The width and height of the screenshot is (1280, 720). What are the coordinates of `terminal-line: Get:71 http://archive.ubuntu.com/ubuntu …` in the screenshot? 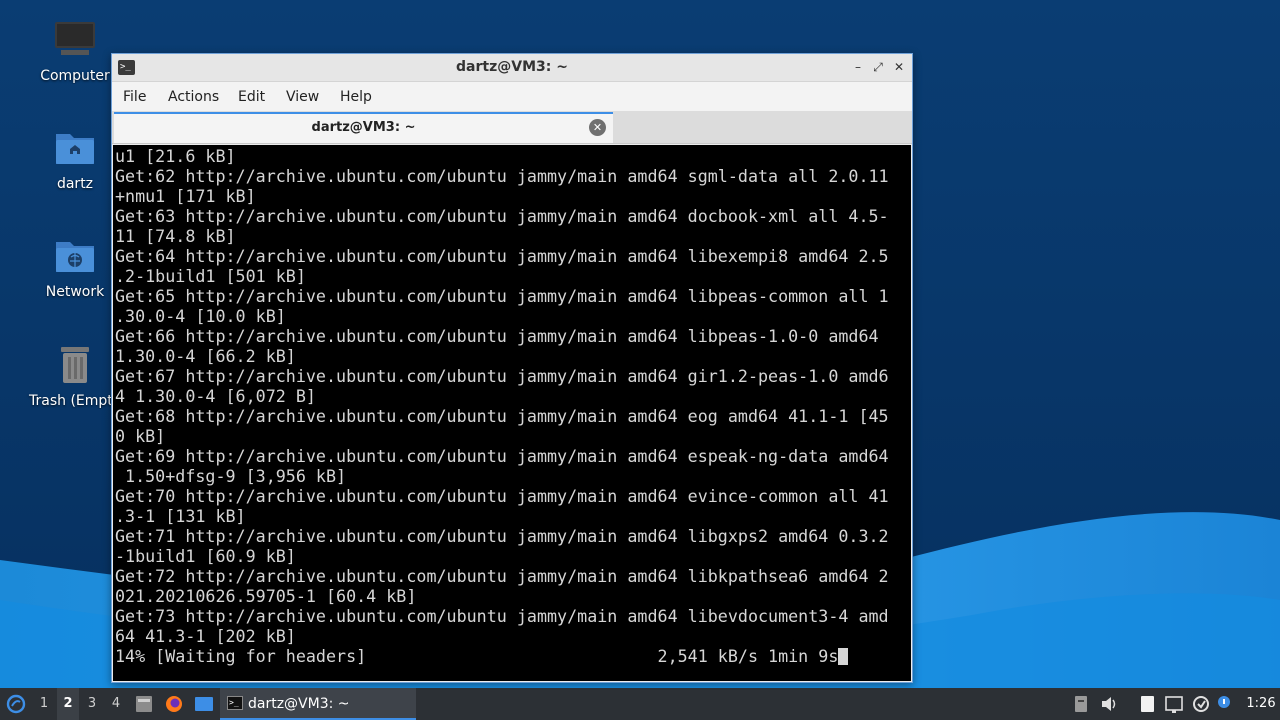 It's located at (502, 536).